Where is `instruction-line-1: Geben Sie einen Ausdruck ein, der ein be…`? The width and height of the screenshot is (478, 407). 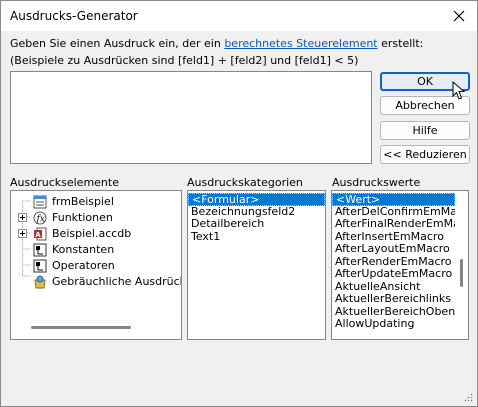
instruction-line-1: Geben Sie einen Ausdruck ein, der ein be… is located at coordinates (216, 43).